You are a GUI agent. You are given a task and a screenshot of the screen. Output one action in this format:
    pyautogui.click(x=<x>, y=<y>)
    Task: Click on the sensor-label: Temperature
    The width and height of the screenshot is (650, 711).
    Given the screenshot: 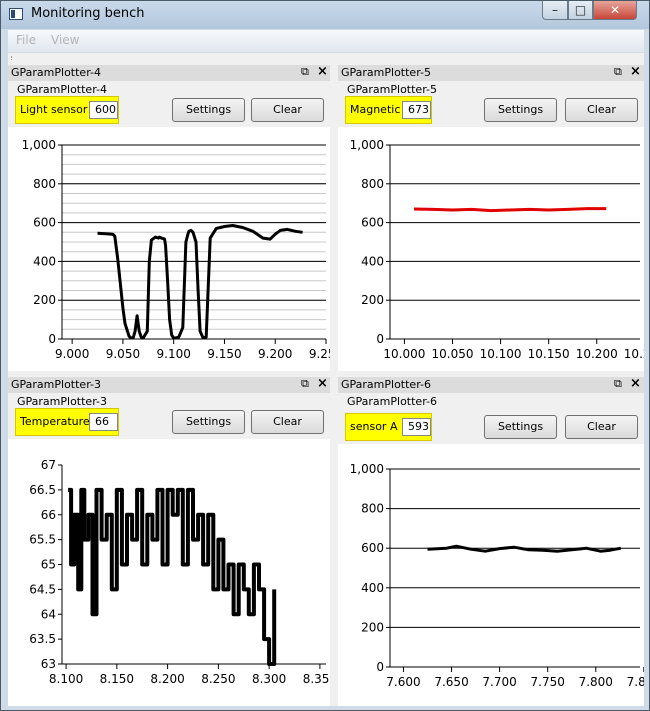 What is the action you would take?
    pyautogui.click(x=55, y=421)
    